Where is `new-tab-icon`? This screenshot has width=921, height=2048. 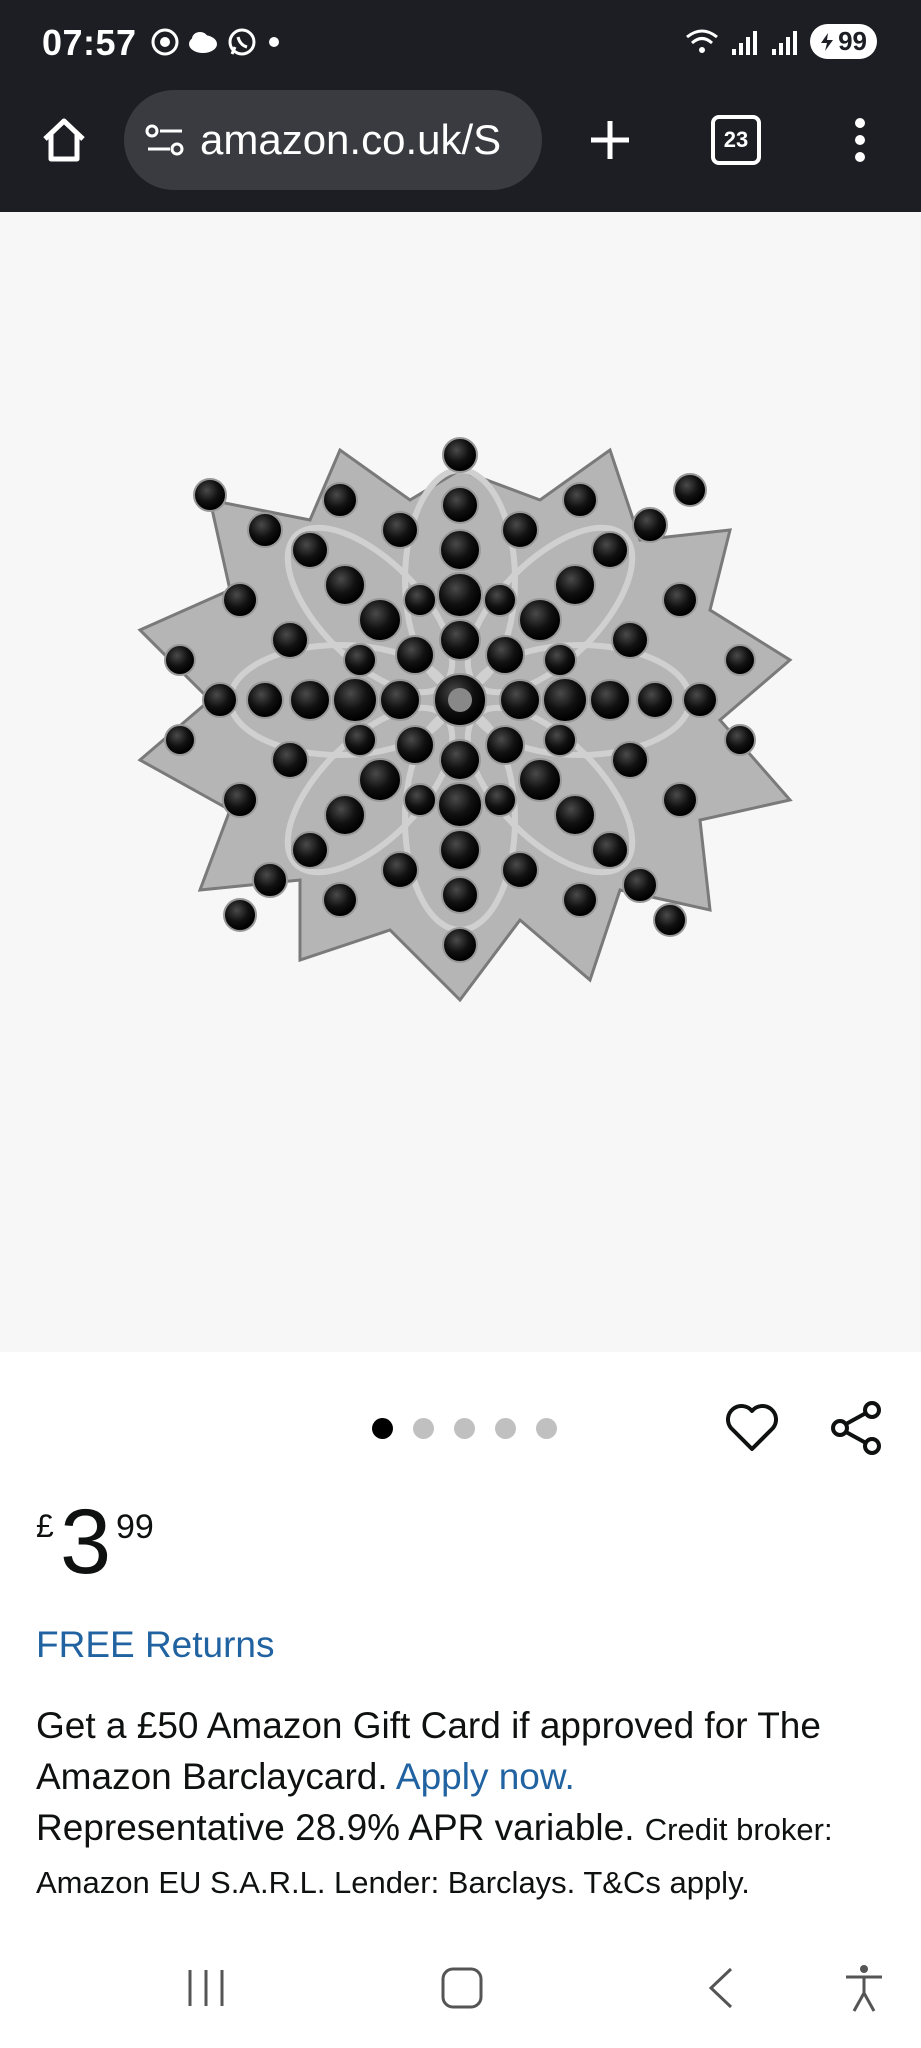 new-tab-icon is located at coordinates (610, 140).